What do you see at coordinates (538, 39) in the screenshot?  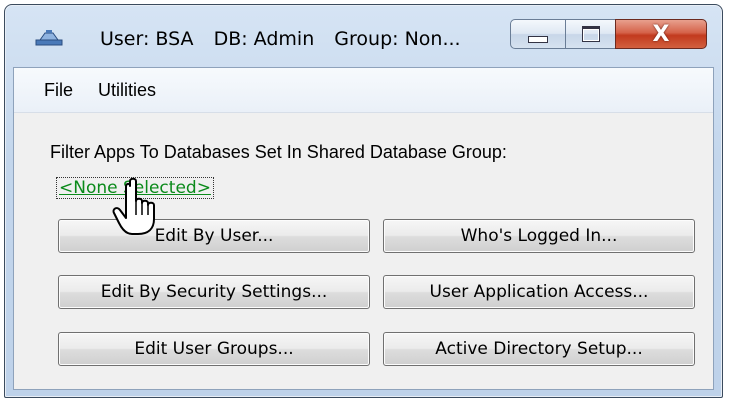 I see `minimize-icon` at bounding box center [538, 39].